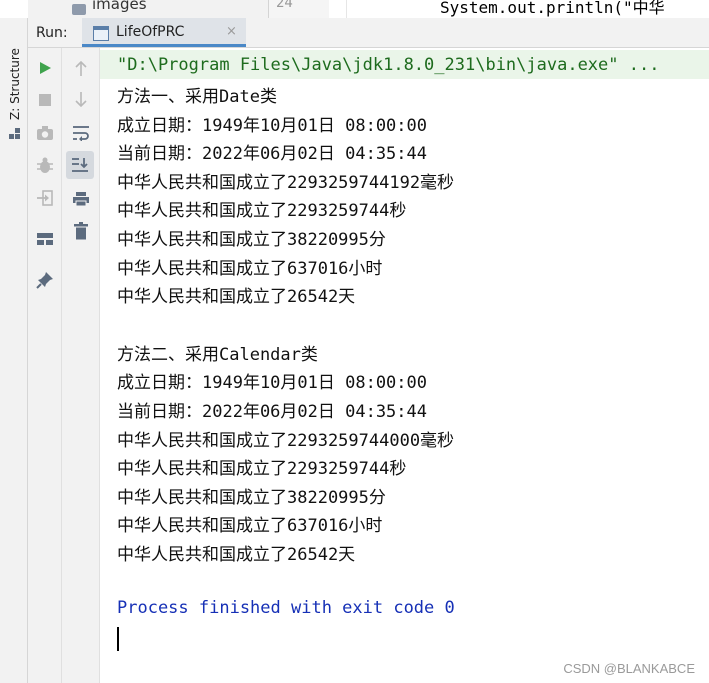  What do you see at coordinates (81, 68) in the screenshot?
I see `arrow-up-icon` at bounding box center [81, 68].